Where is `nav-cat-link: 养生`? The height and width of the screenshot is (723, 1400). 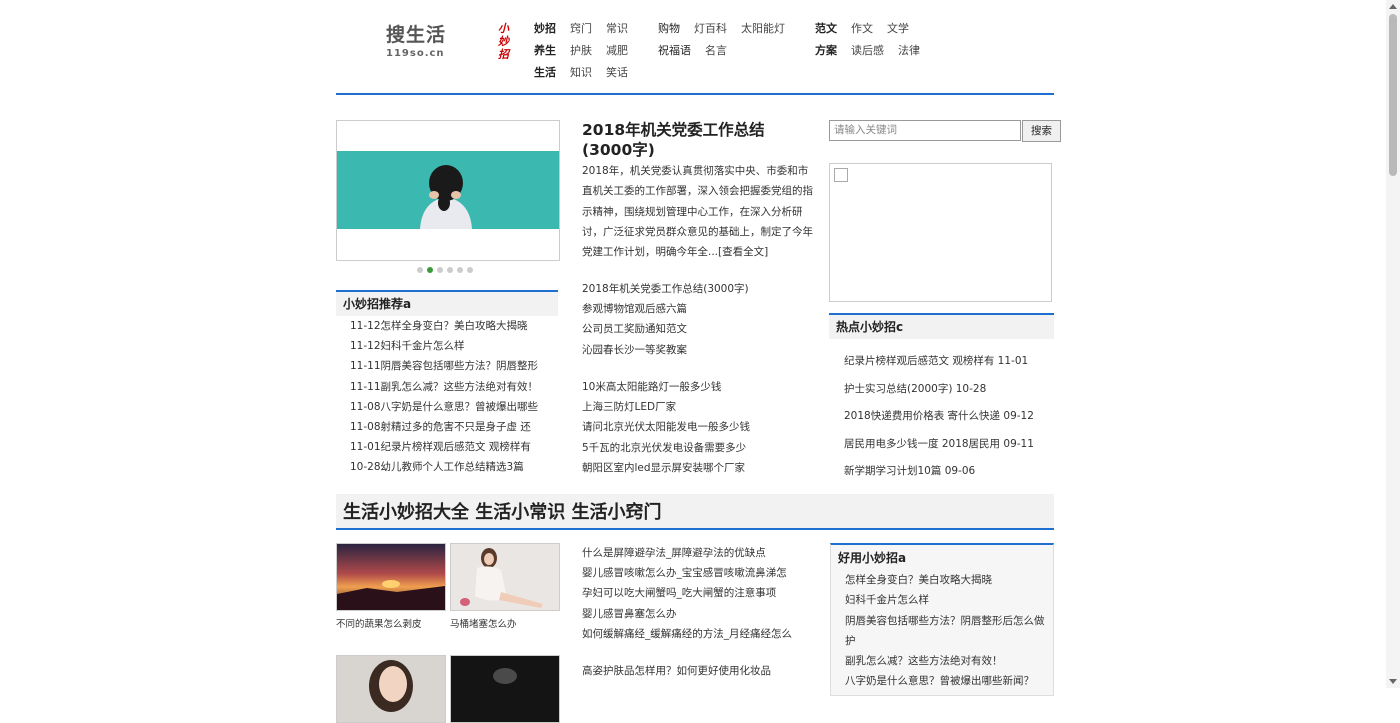
nav-cat-link: 养生 is located at coordinates (545, 50).